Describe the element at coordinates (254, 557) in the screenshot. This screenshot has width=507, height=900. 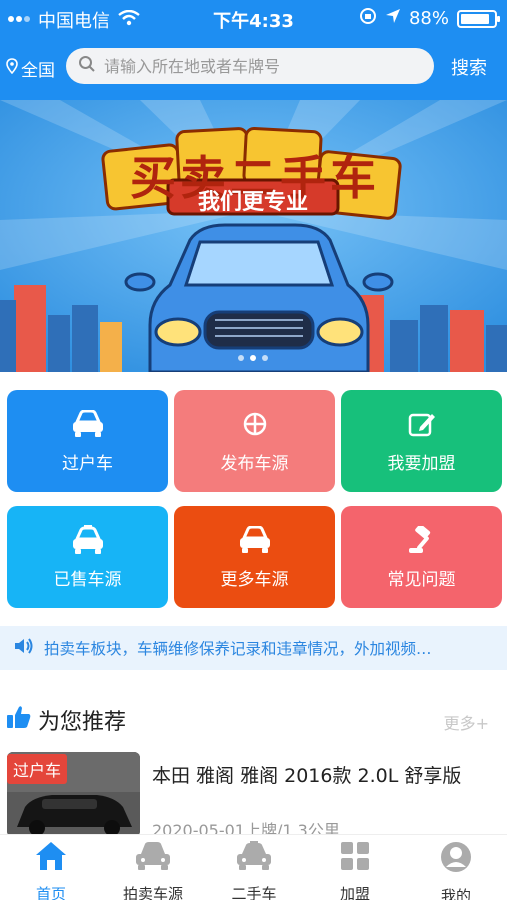
I see `tile-more-listings: 更多车源` at that location.